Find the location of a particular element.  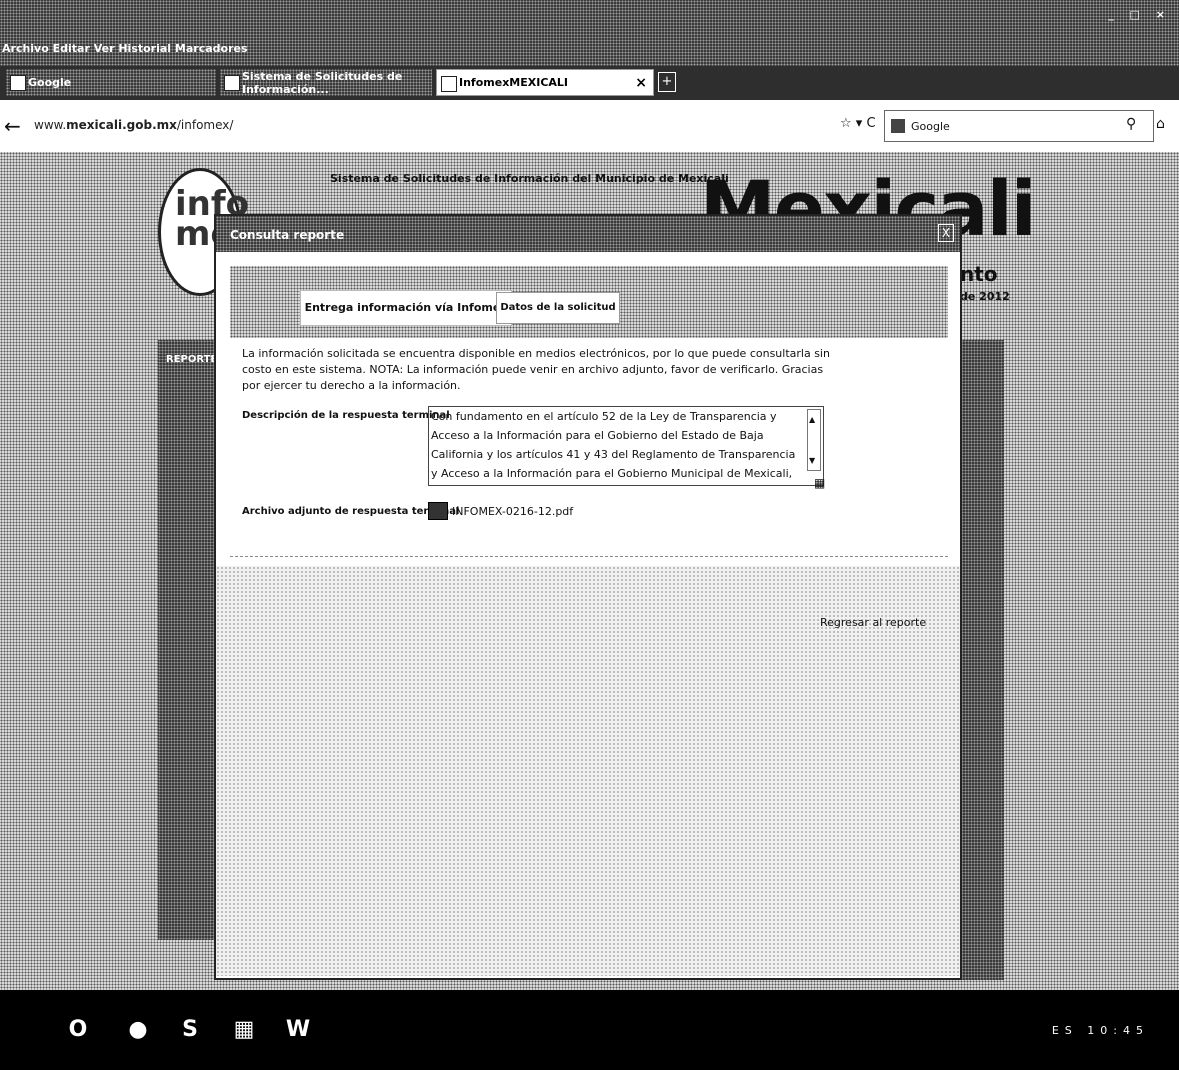

tab-label: InfomexMEXICALI is located at coordinates (514, 82).